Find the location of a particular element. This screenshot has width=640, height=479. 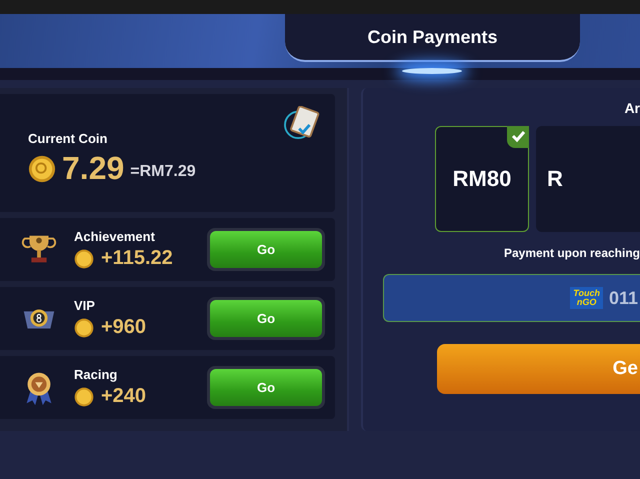

reward-amount: +960 is located at coordinates (123, 327).